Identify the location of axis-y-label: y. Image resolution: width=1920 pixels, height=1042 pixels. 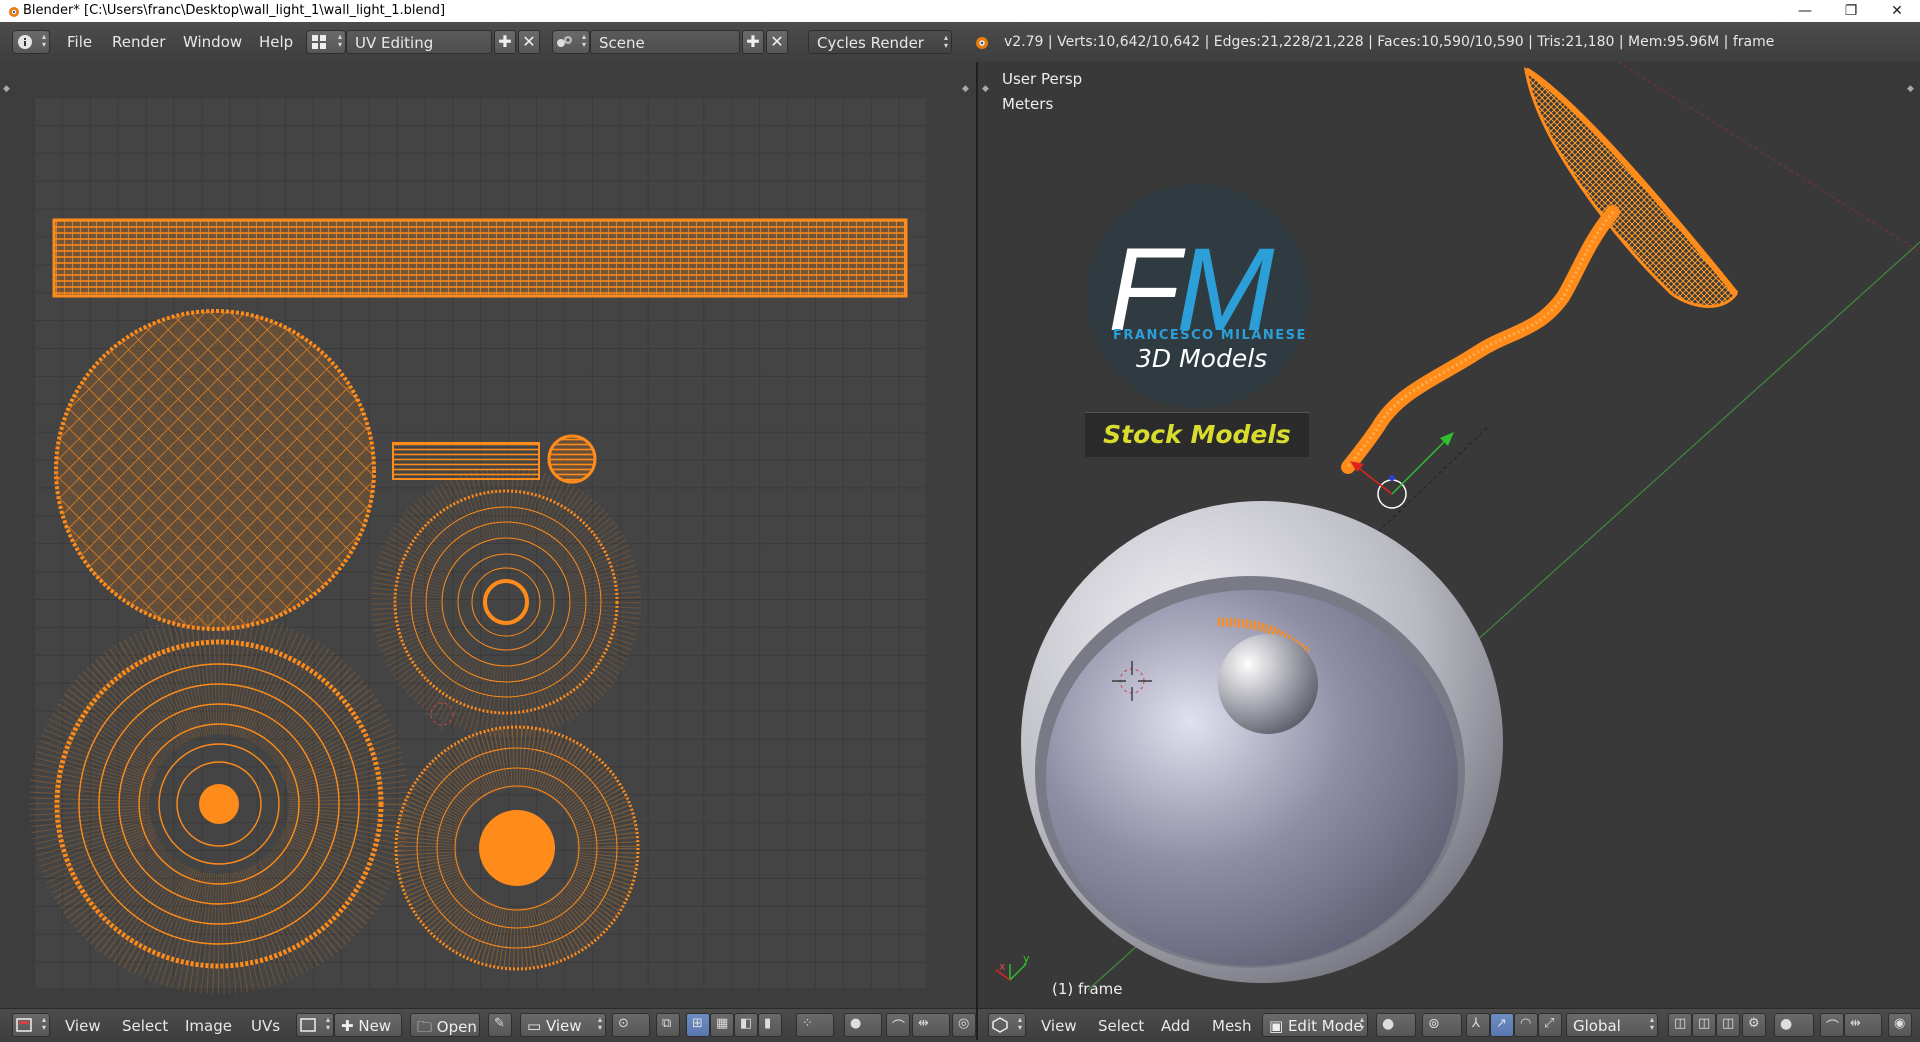
(1026, 958).